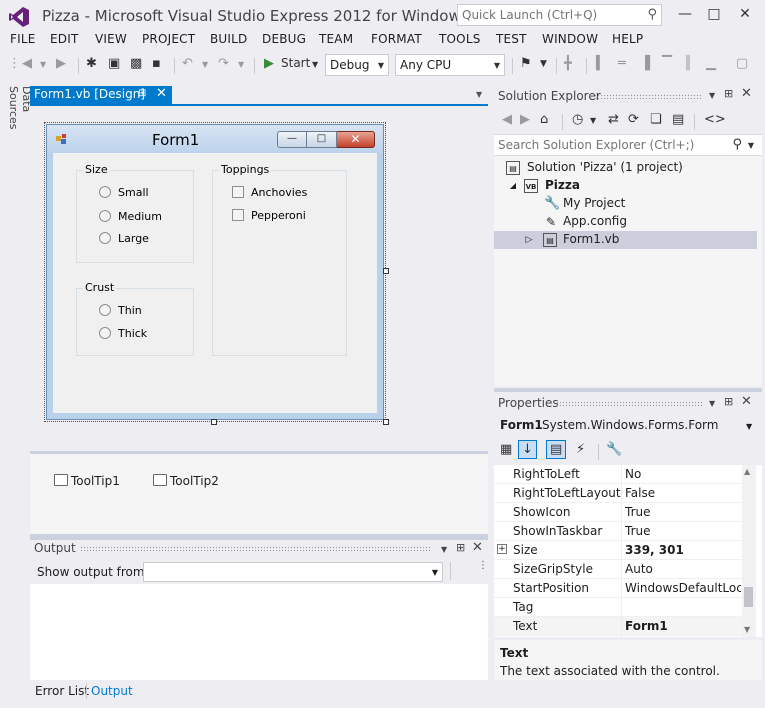 The width and height of the screenshot is (765, 708). What do you see at coordinates (336, 39) in the screenshot?
I see `menu-team: TEAM` at bounding box center [336, 39].